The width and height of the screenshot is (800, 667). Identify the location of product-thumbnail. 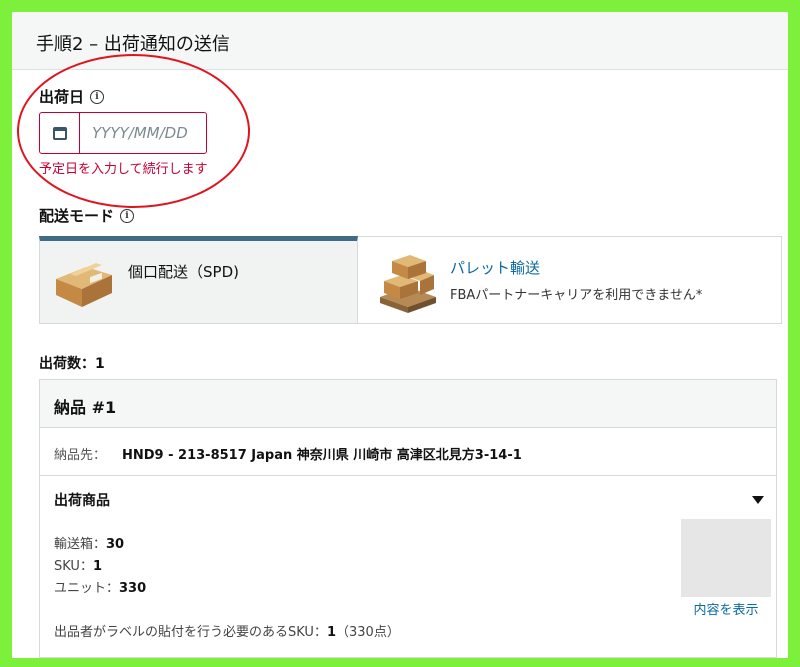
(726, 558).